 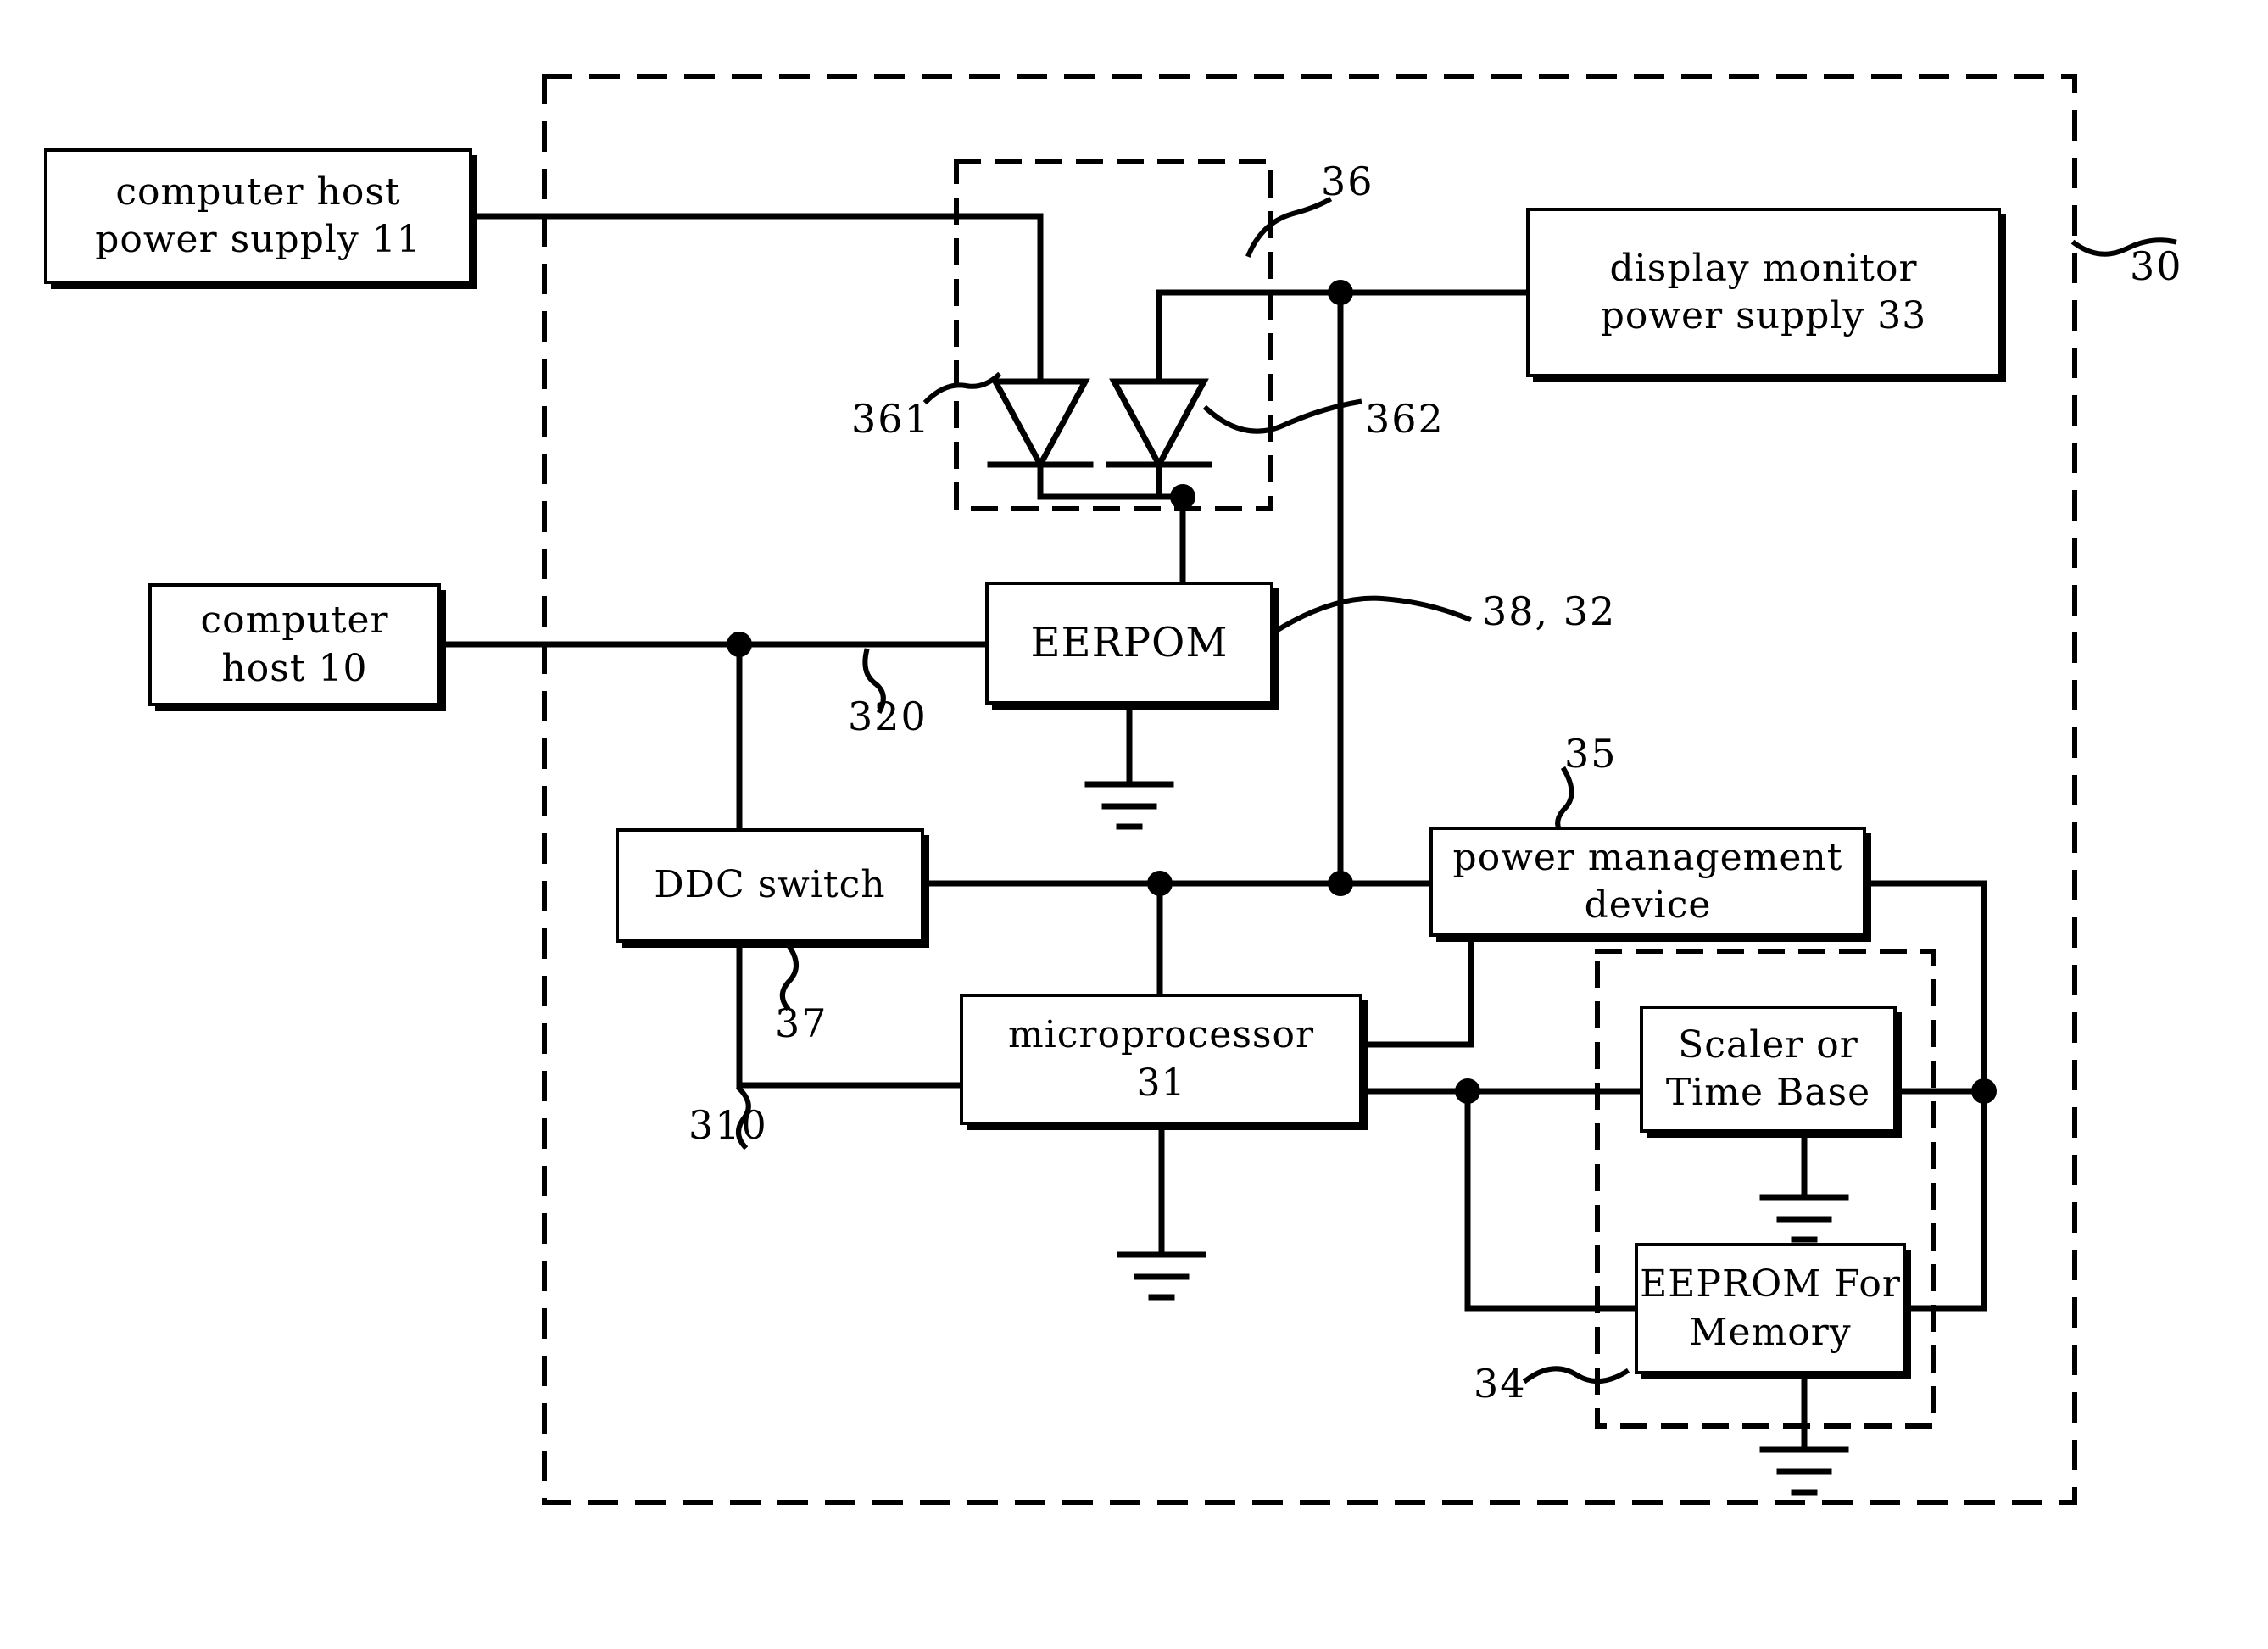 I want to click on reference-numeral-34: 34, so click(x=1500, y=1384).